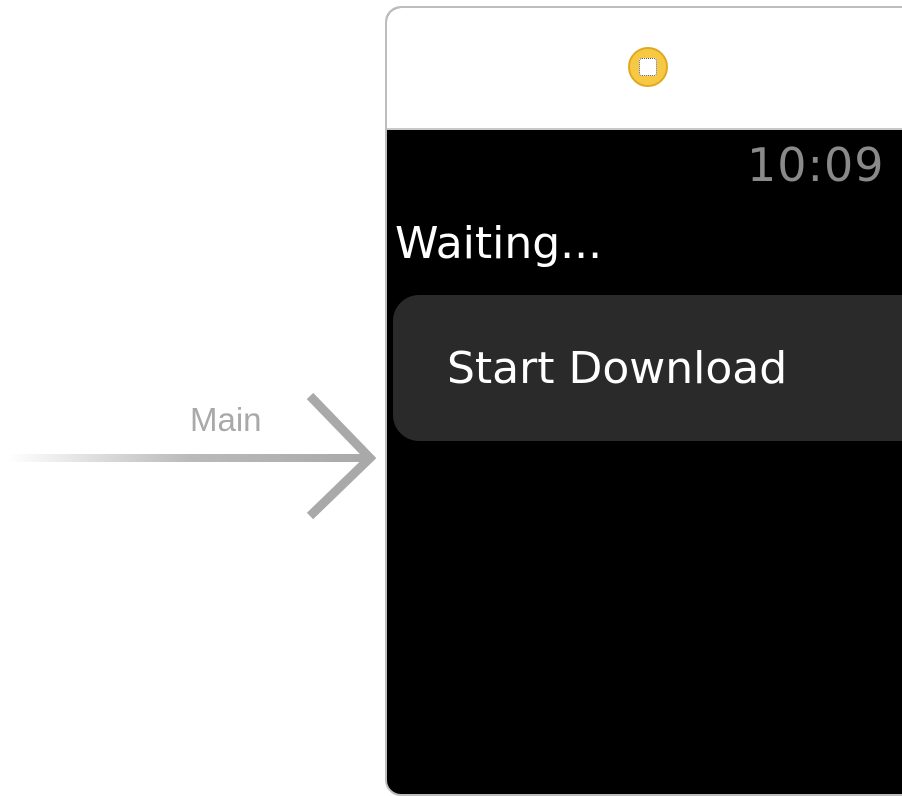 Image resolution: width=902 pixels, height=796 pixels. I want to click on interface-controller-icon, so click(648, 67).